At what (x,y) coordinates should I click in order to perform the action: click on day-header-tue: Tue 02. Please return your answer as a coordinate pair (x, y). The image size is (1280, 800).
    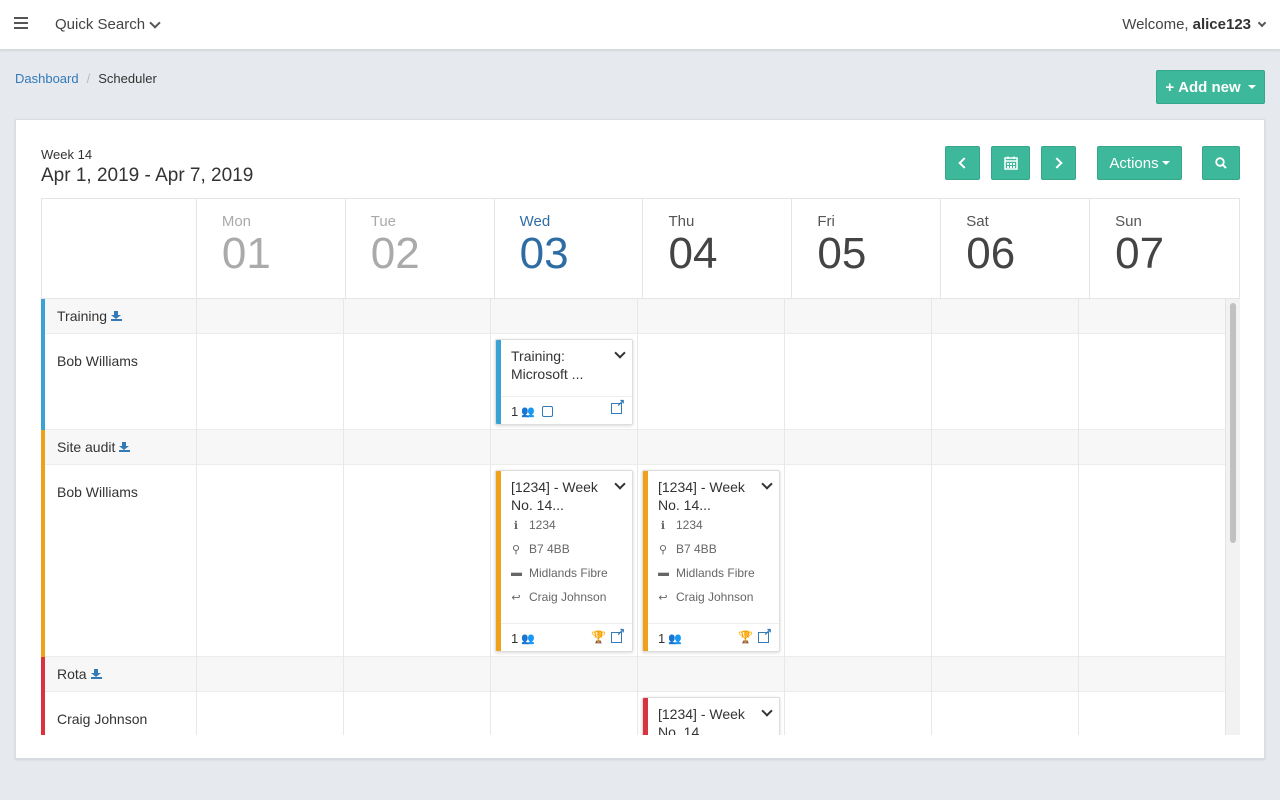
    Looking at the image, I should click on (420, 248).